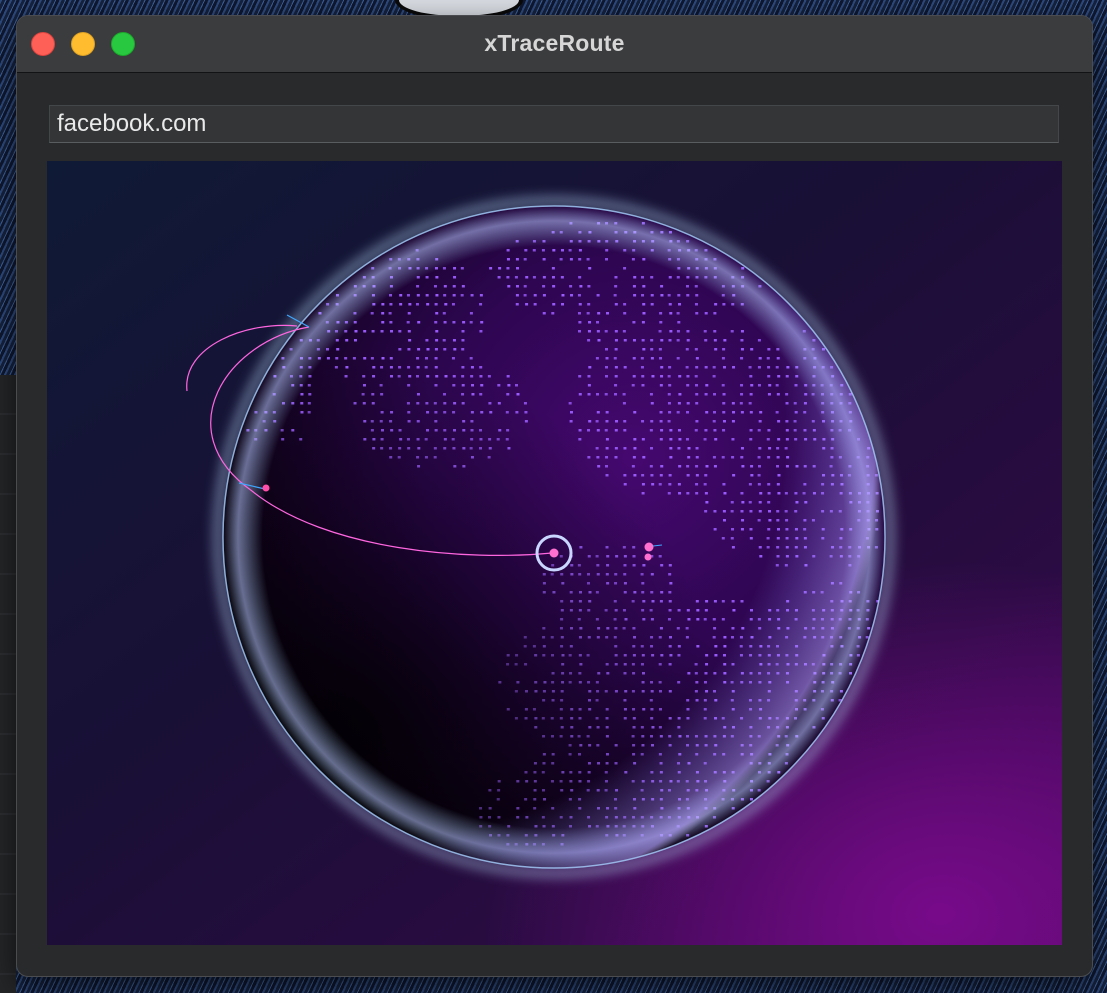 Image resolution: width=1107 pixels, height=993 pixels. I want to click on origin-marker, so click(554, 553).